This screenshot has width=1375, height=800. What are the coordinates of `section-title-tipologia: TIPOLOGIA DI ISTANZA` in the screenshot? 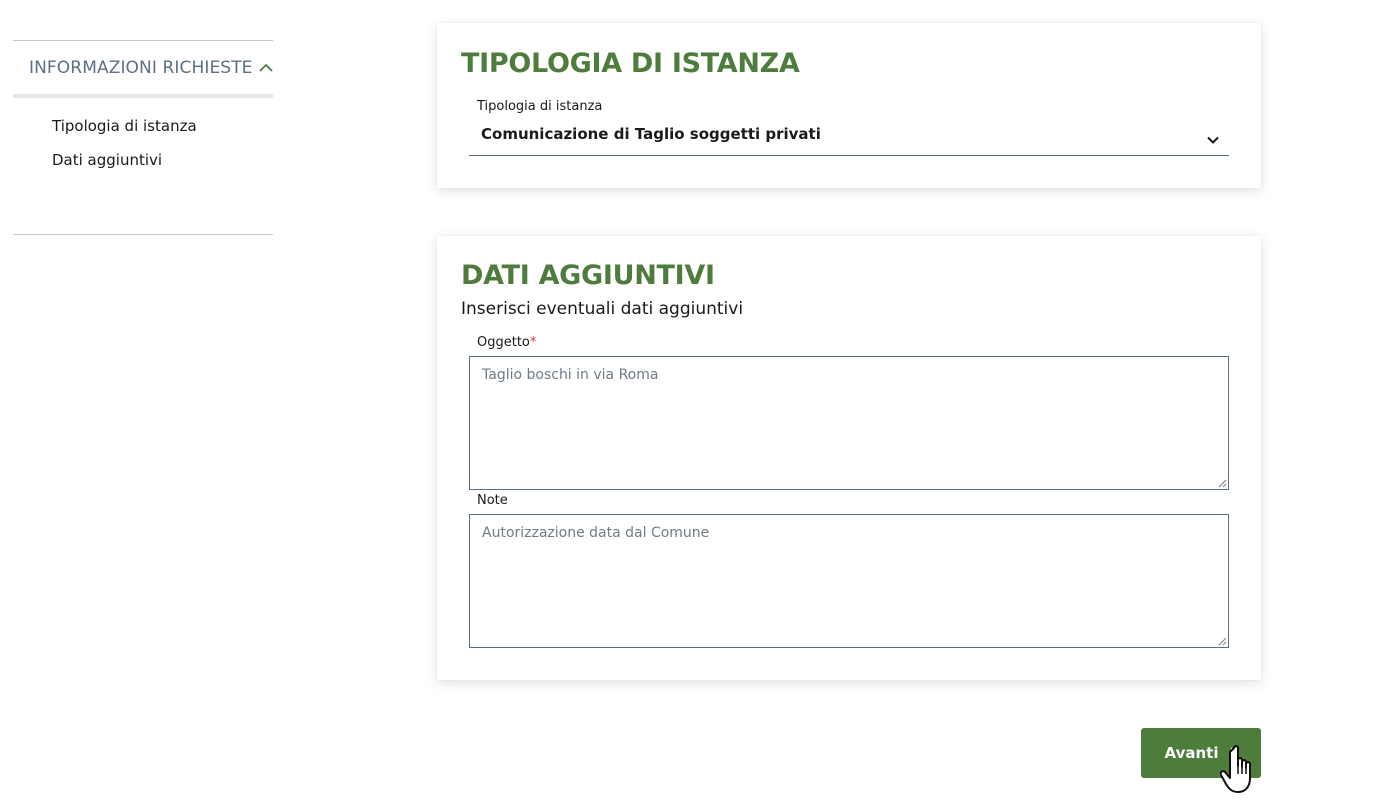 It's located at (630, 63).